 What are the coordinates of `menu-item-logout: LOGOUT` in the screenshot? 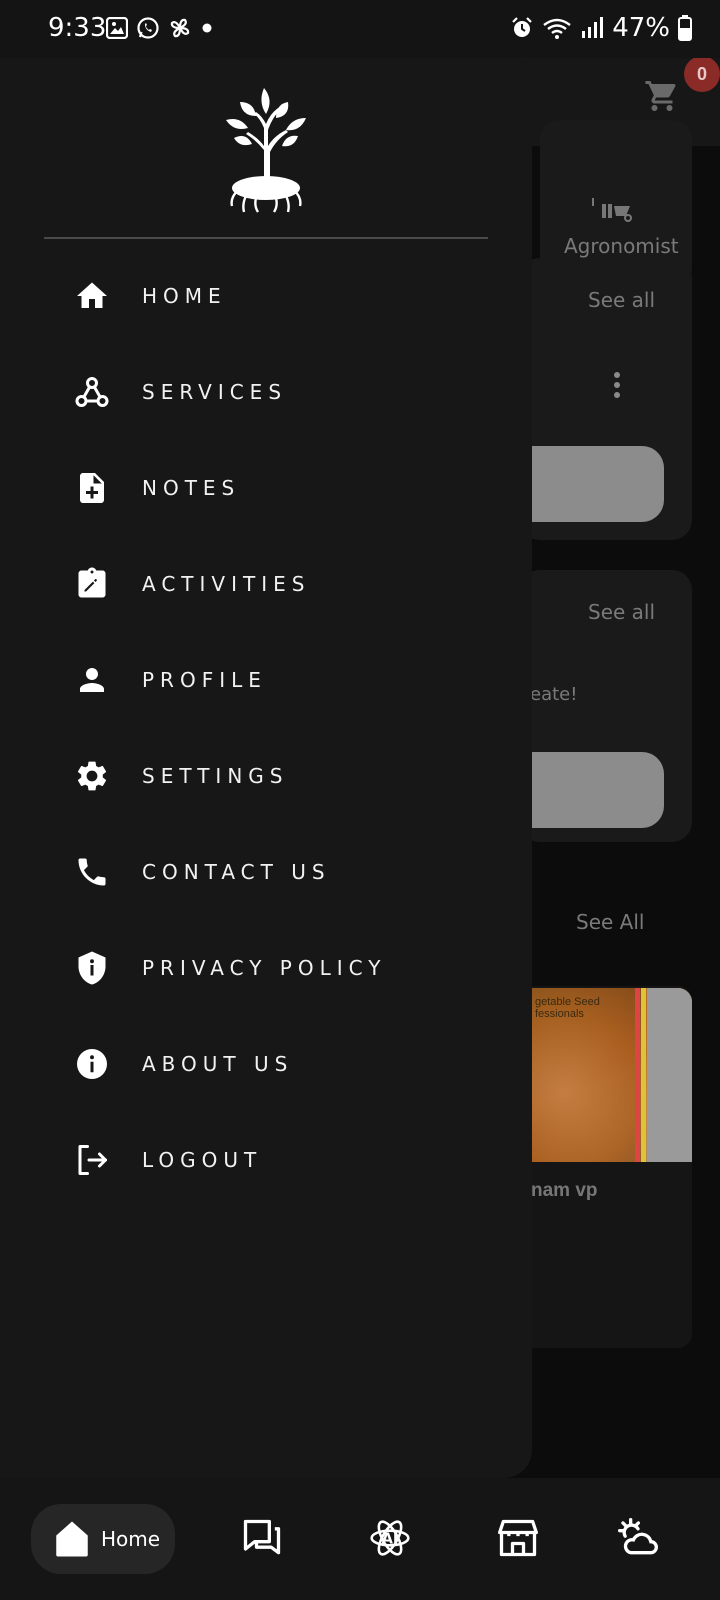 It's located at (284, 1160).